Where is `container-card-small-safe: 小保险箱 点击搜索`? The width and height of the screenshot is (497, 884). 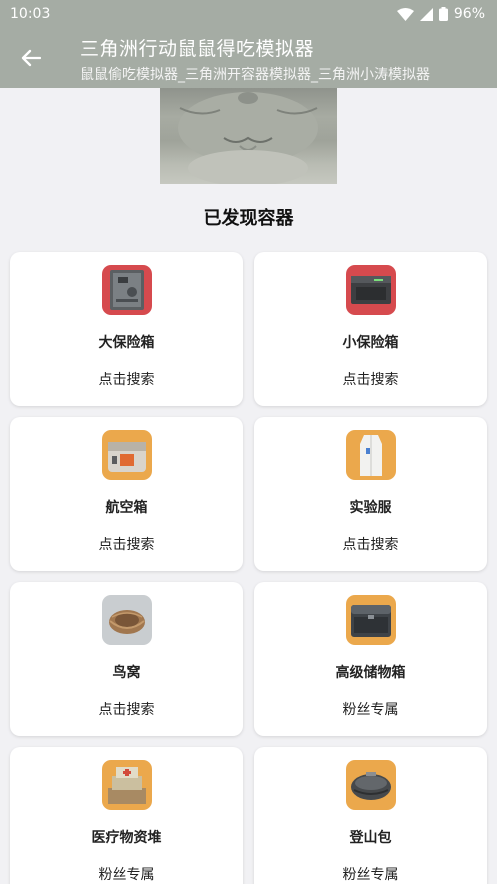
container-card-small-safe: 小保险箱 点击搜索 is located at coordinates (370, 329).